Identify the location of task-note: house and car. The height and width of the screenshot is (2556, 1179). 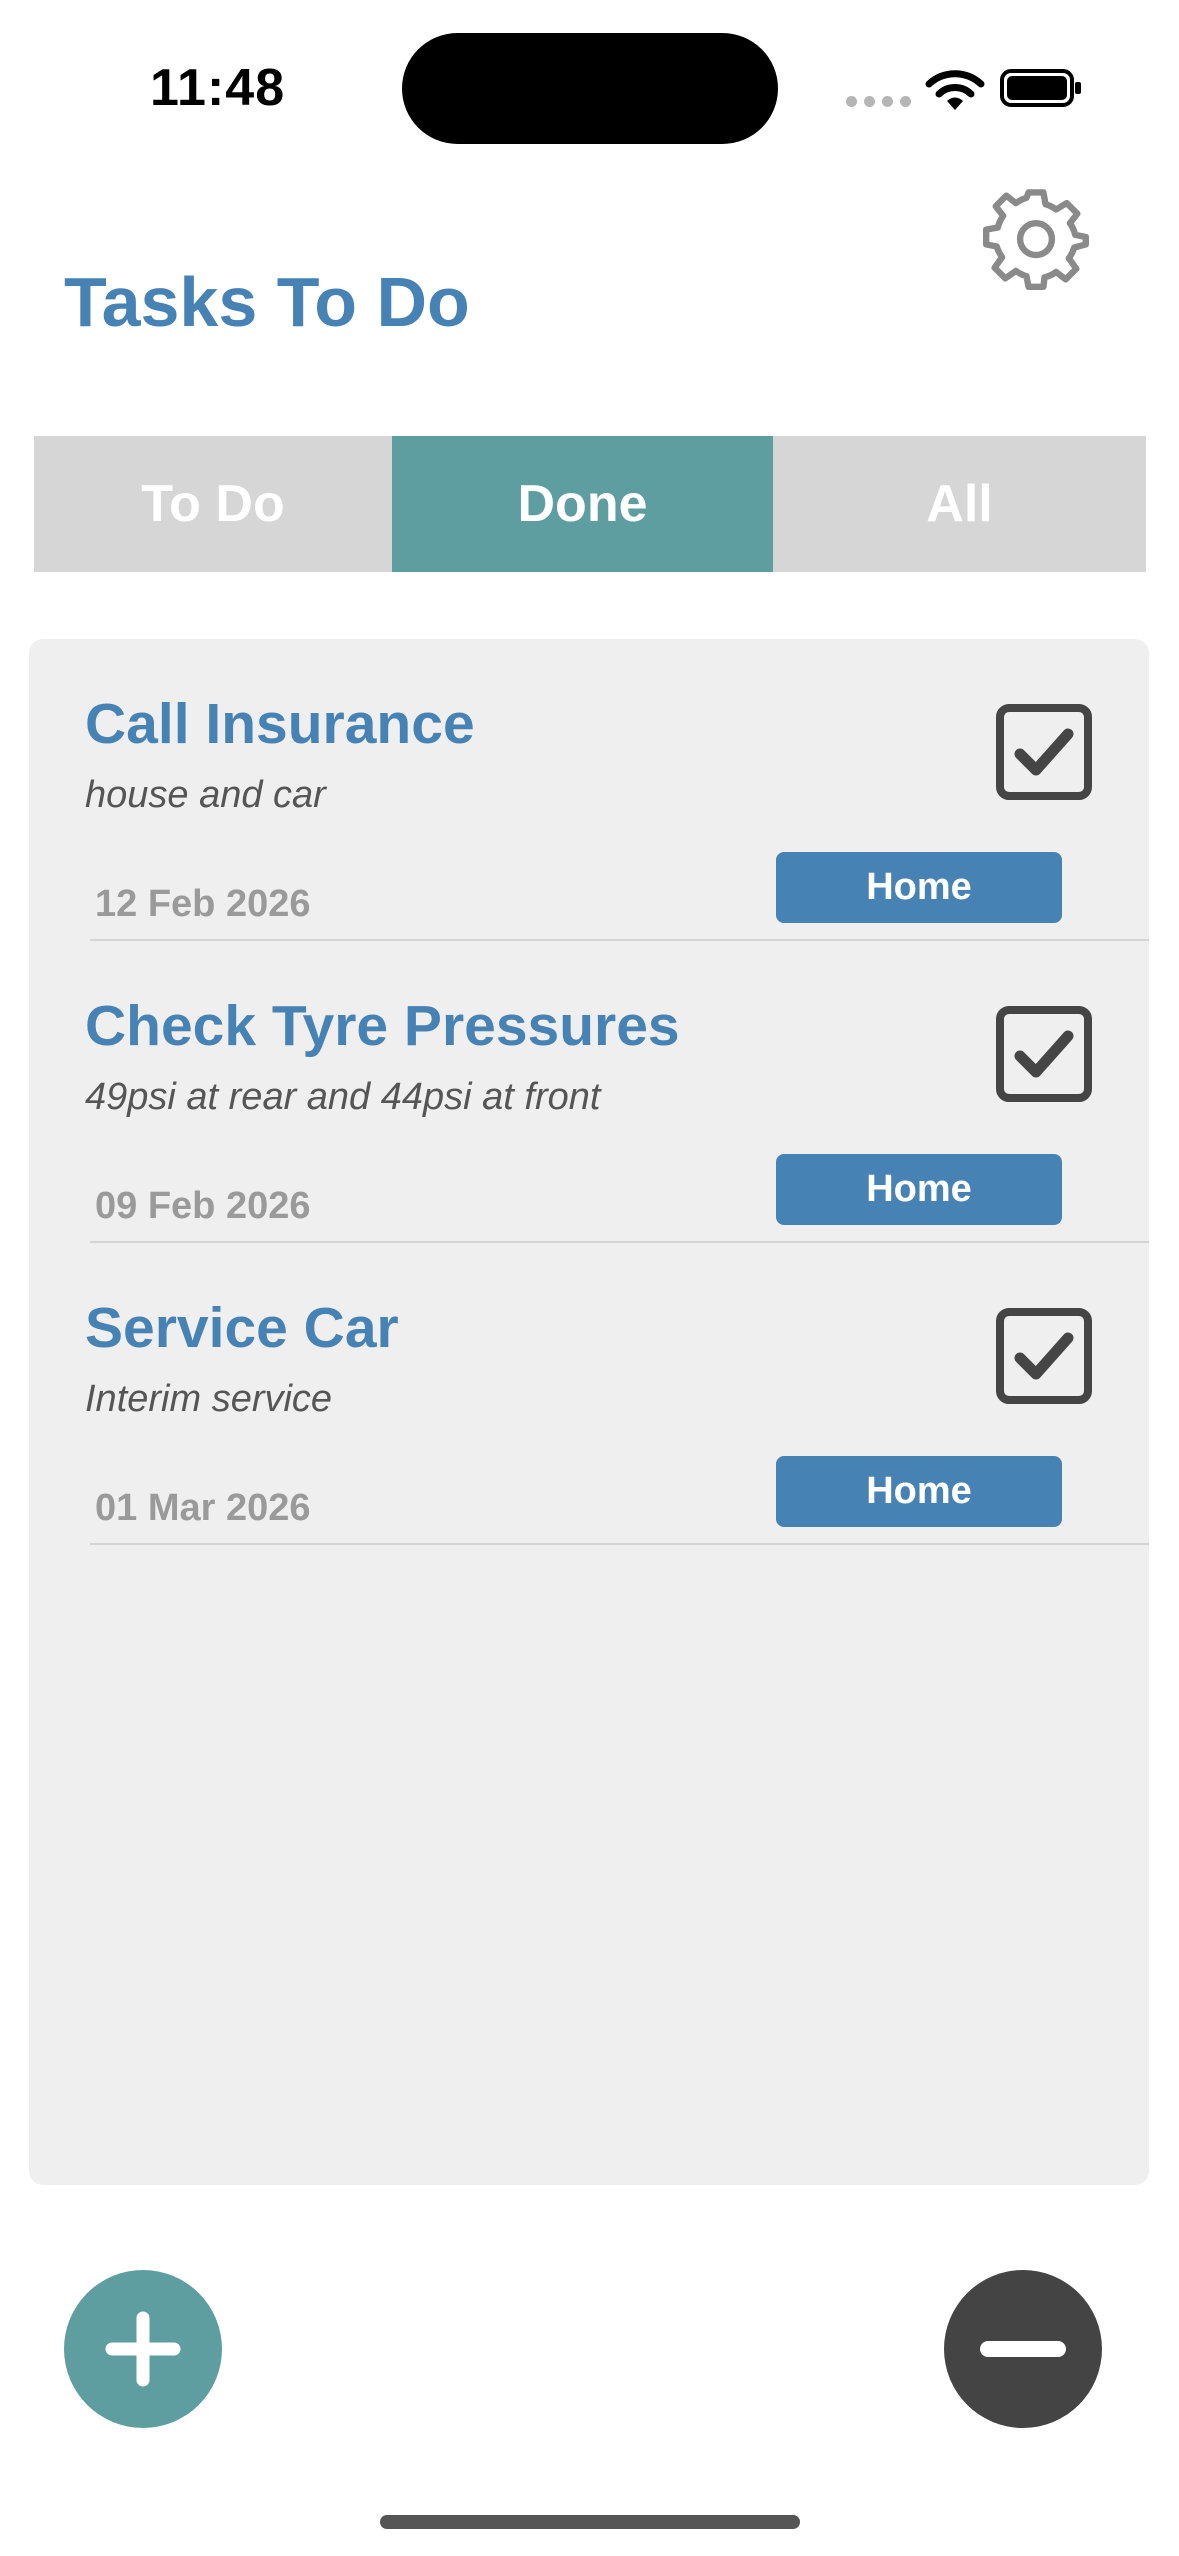
(205, 795).